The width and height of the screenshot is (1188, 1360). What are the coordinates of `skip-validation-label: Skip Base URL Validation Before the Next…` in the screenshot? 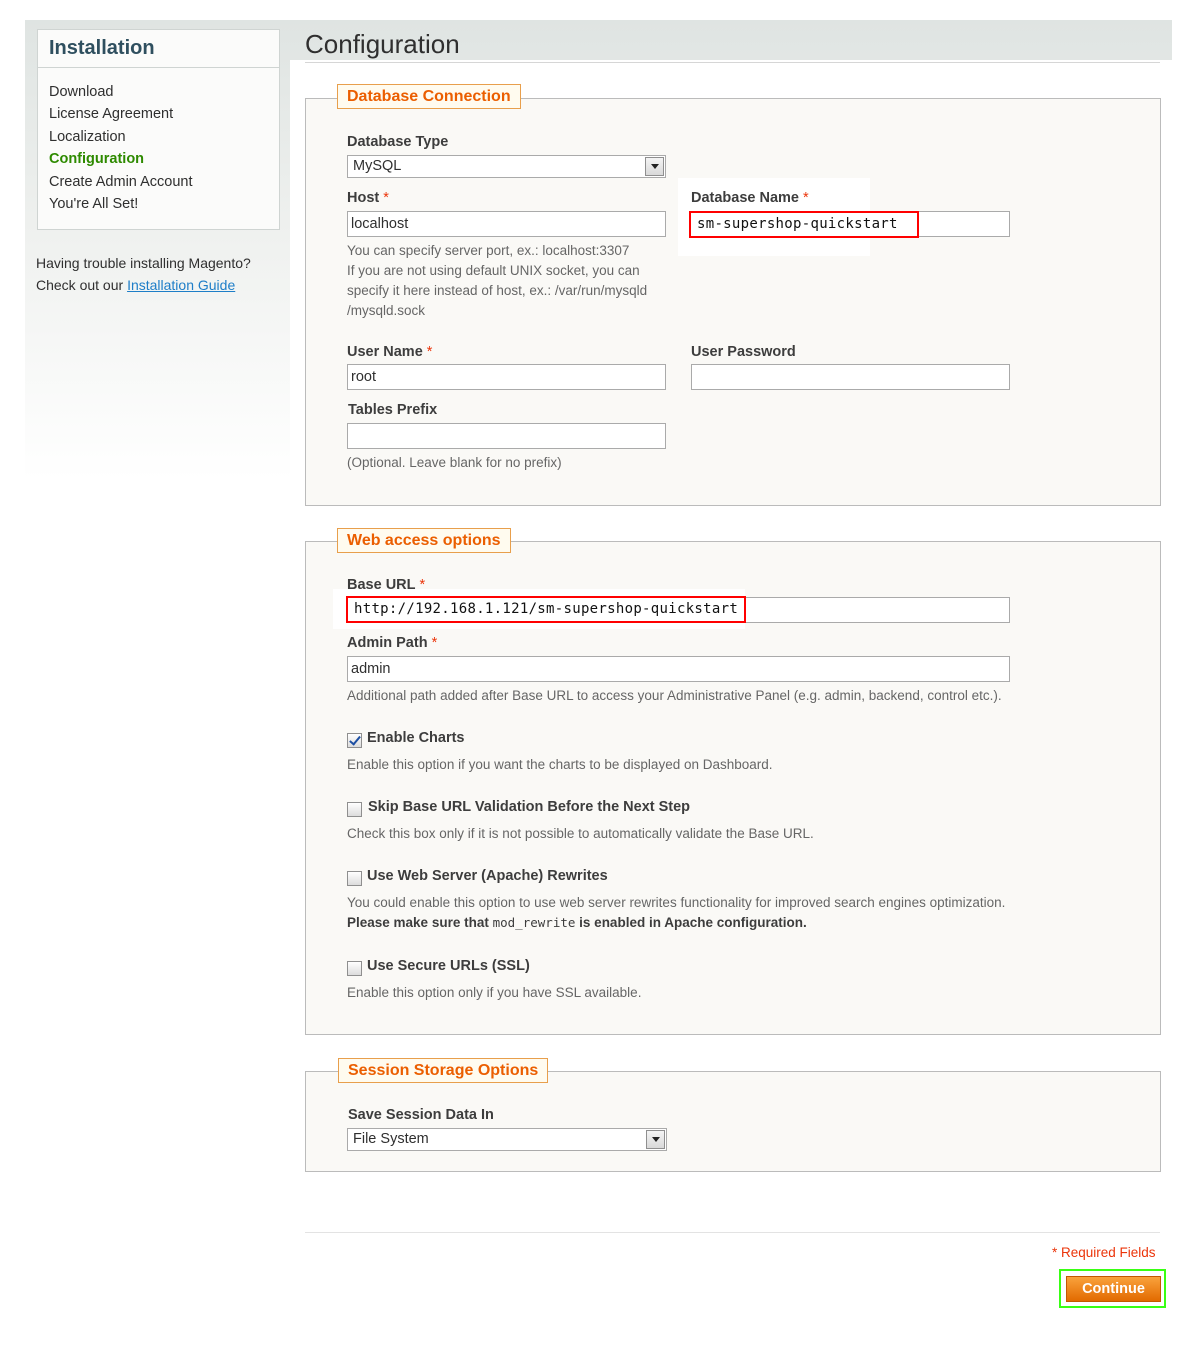 It's located at (529, 807).